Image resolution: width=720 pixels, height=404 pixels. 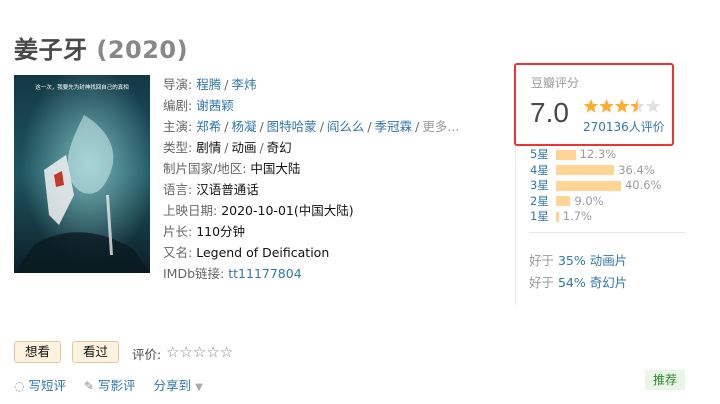 What do you see at coordinates (643, 185) in the screenshot?
I see `dist-pct: 40.6%` at bounding box center [643, 185].